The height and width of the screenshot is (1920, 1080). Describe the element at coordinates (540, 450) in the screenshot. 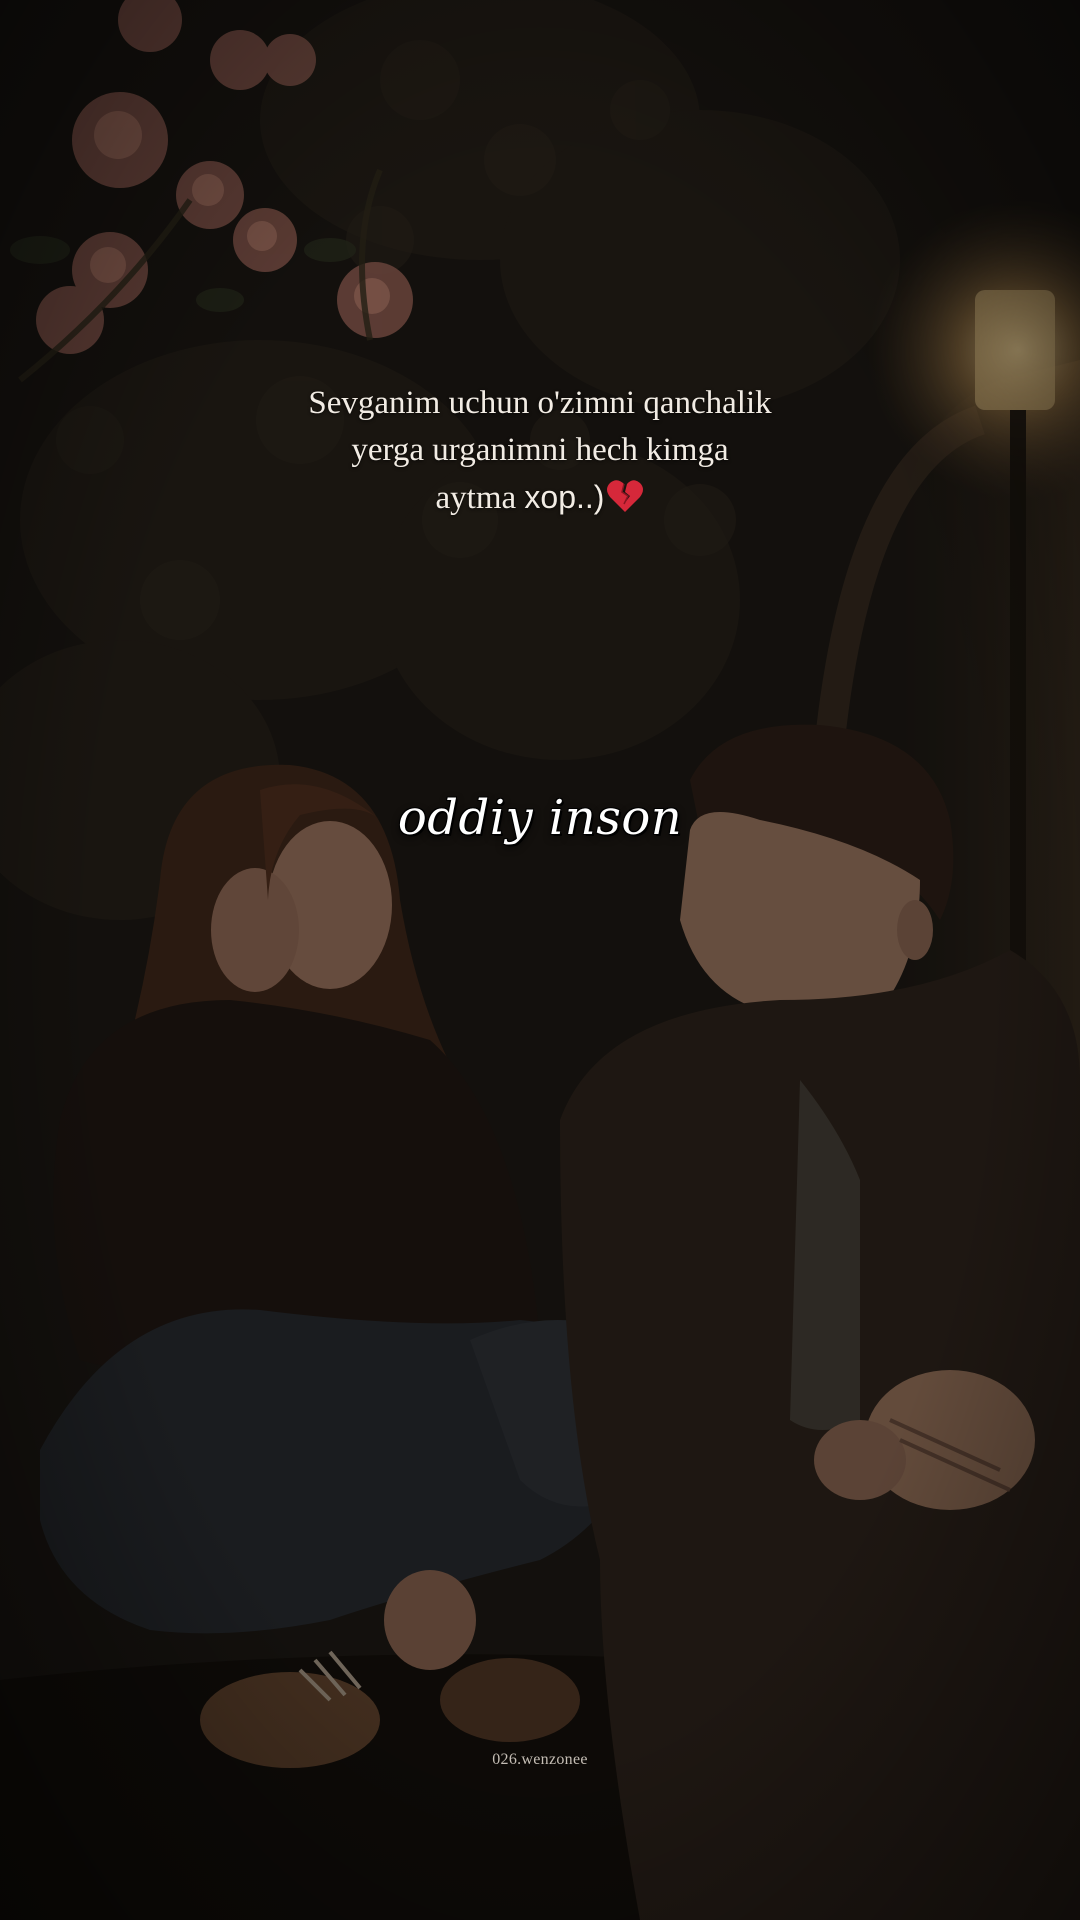

I see `quote-line-2: yerga urganimni hech kimga` at that location.